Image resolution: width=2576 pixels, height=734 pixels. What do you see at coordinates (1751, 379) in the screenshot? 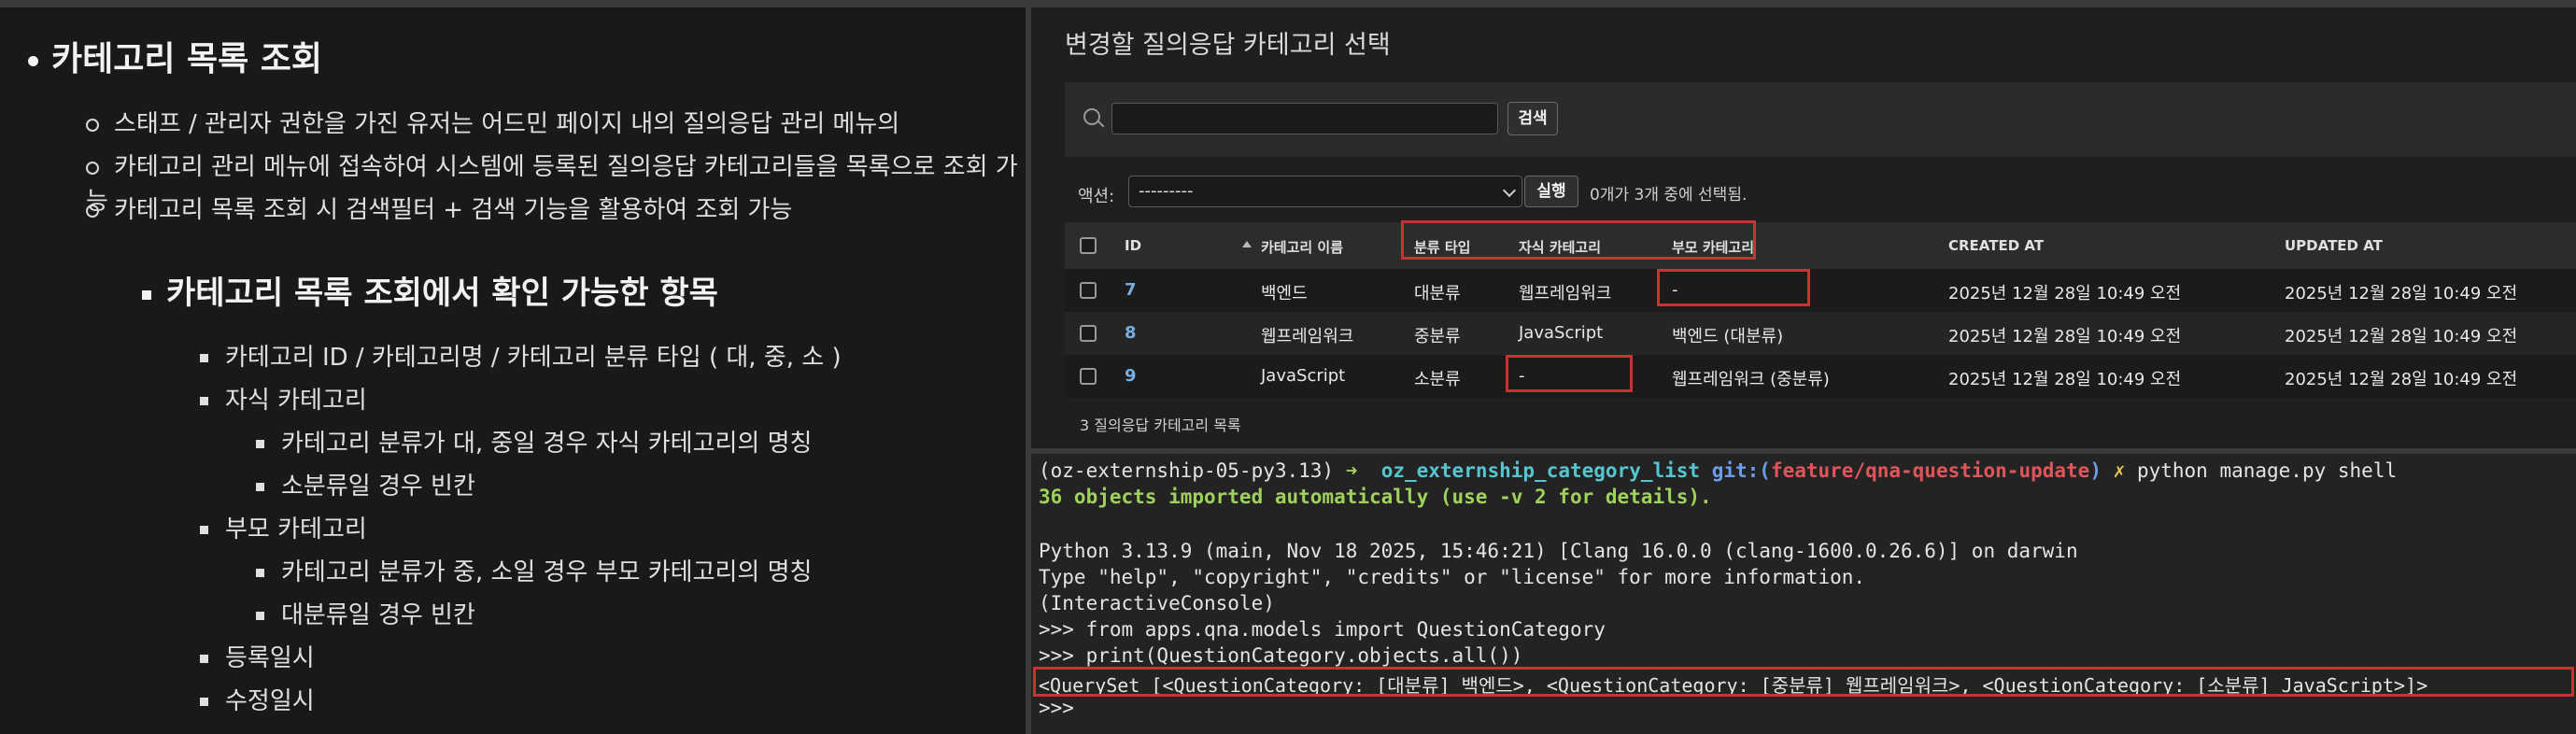
I see `row-parent: 웹프레임워크 (중분류)` at bounding box center [1751, 379].